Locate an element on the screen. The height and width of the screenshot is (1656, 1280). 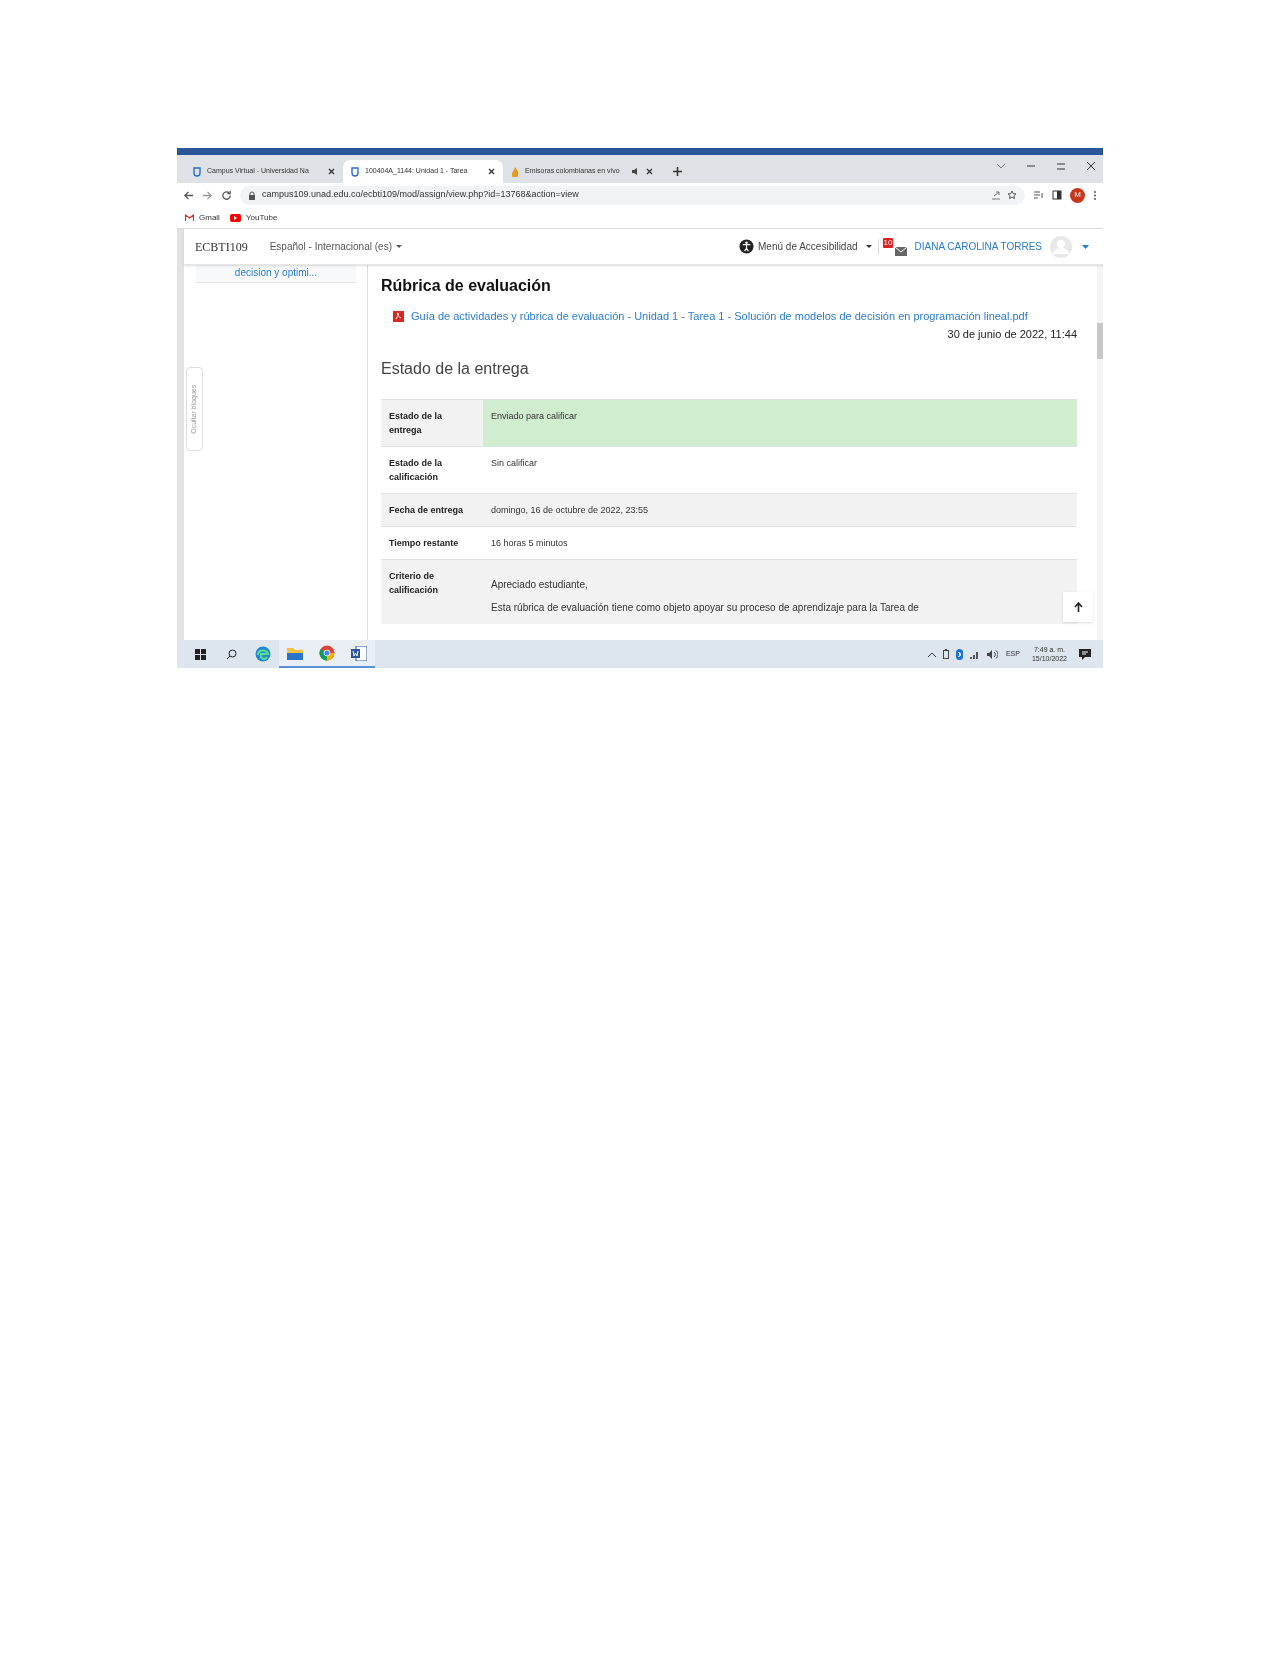
folder-icon is located at coordinates (295, 653).